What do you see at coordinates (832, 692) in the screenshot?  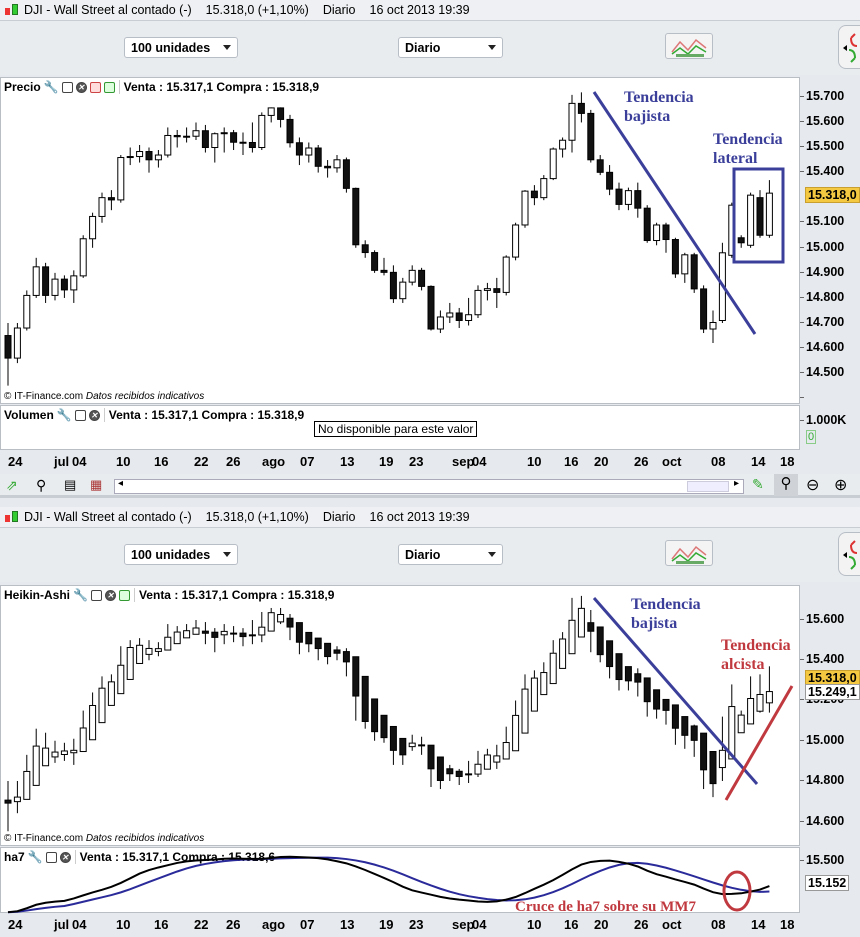 I see `second-price-badge: 15.249,1` at bounding box center [832, 692].